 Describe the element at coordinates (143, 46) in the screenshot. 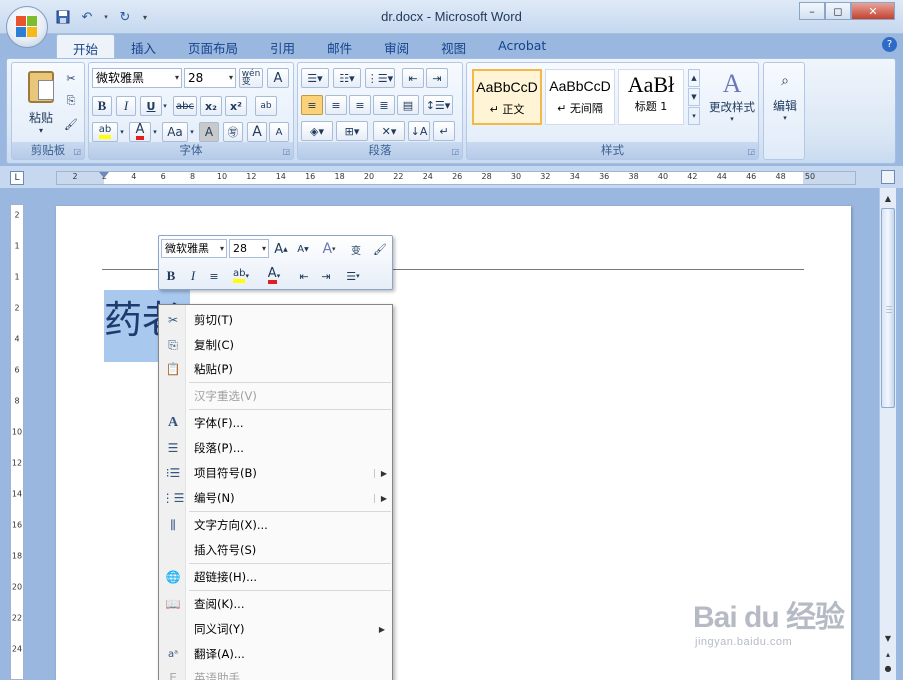

I see `tab-insert: 插入` at that location.